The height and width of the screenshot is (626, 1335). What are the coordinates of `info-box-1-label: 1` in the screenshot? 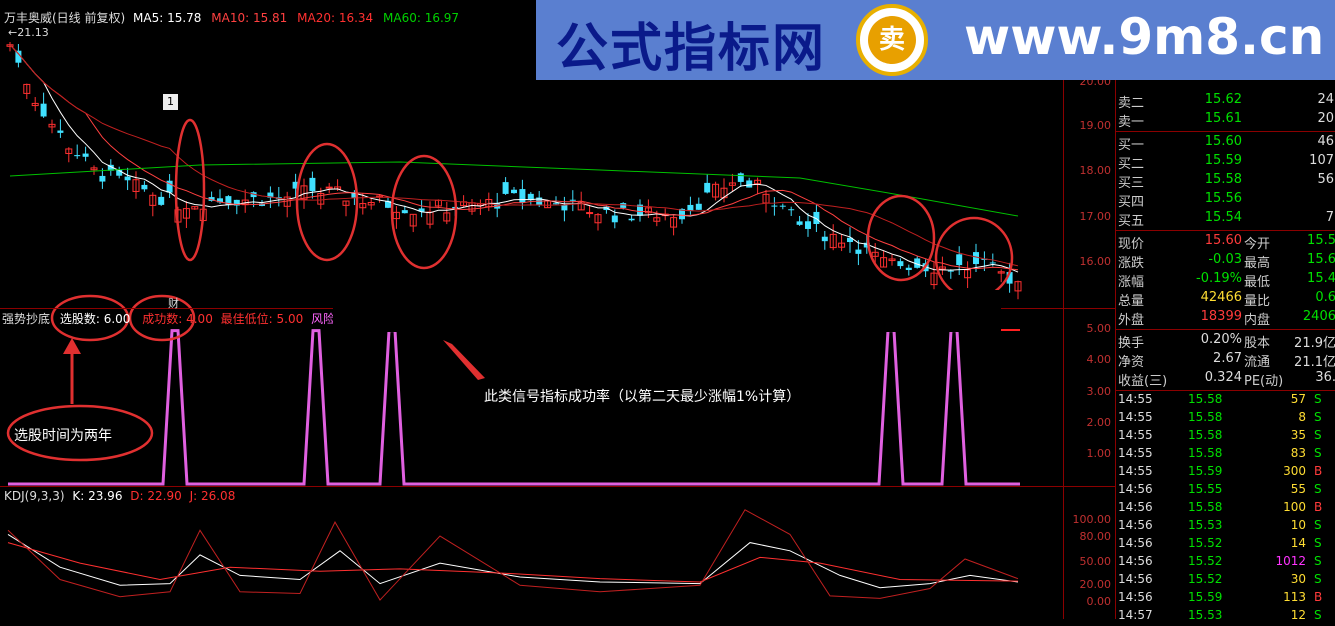 It's located at (170, 101).